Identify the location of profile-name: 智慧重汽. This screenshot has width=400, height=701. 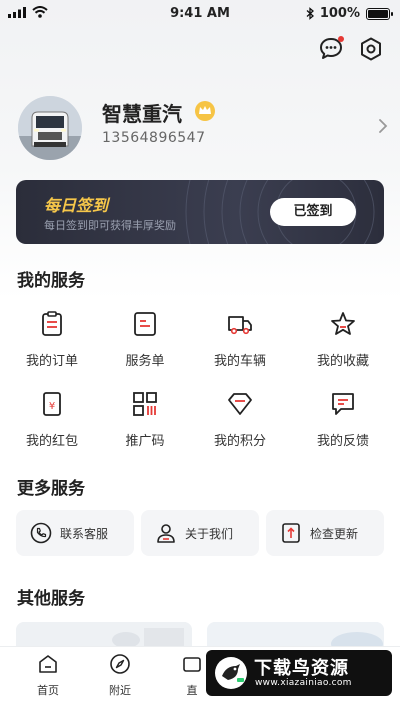
(142, 114).